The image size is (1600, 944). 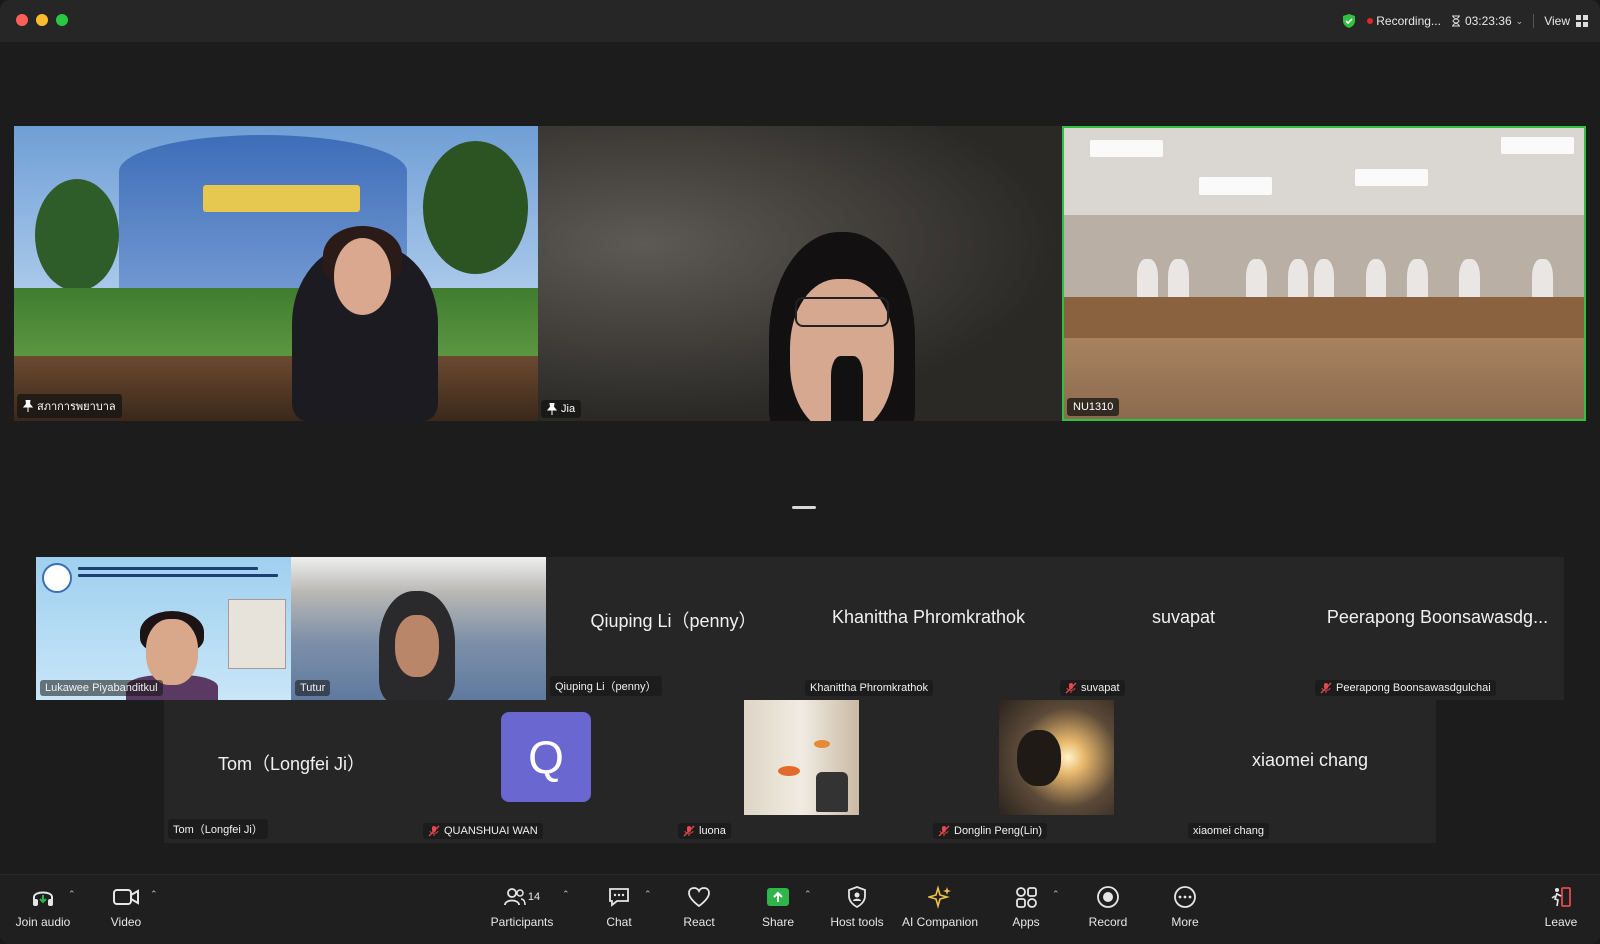 What do you see at coordinates (673, 621) in the screenshot?
I see `participant-display-name: Qiuping Li（penny）` at bounding box center [673, 621].